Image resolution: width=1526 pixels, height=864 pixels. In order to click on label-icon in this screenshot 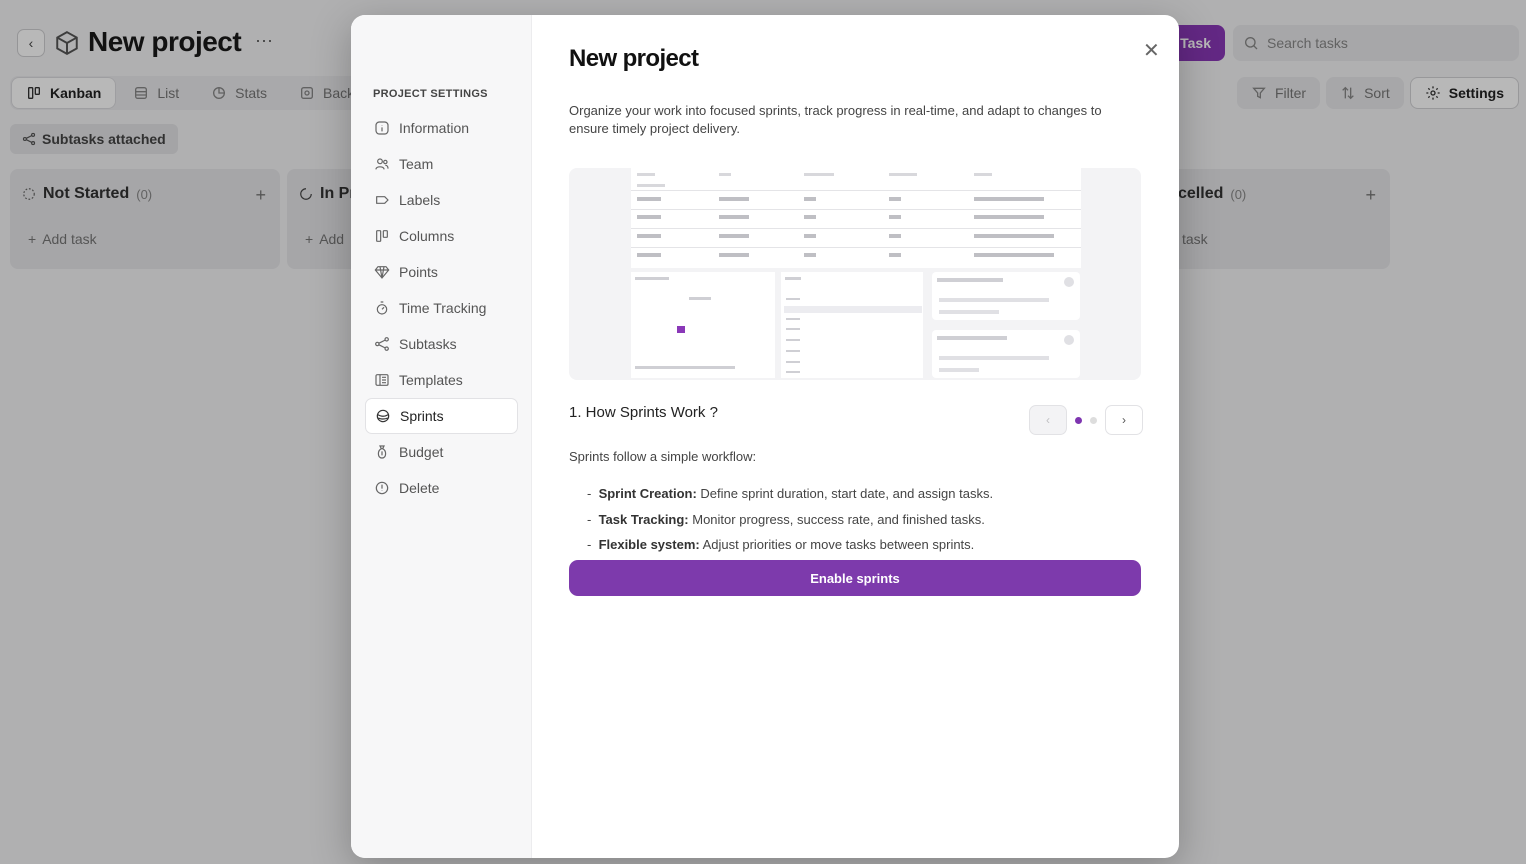, I will do `click(382, 200)`.